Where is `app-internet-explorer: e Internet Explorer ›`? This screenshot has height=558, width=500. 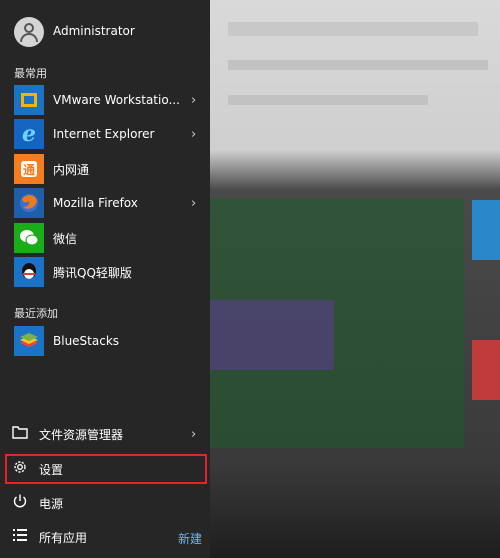
app-internet-explorer: e Internet Explorer › is located at coordinates (105, 134).